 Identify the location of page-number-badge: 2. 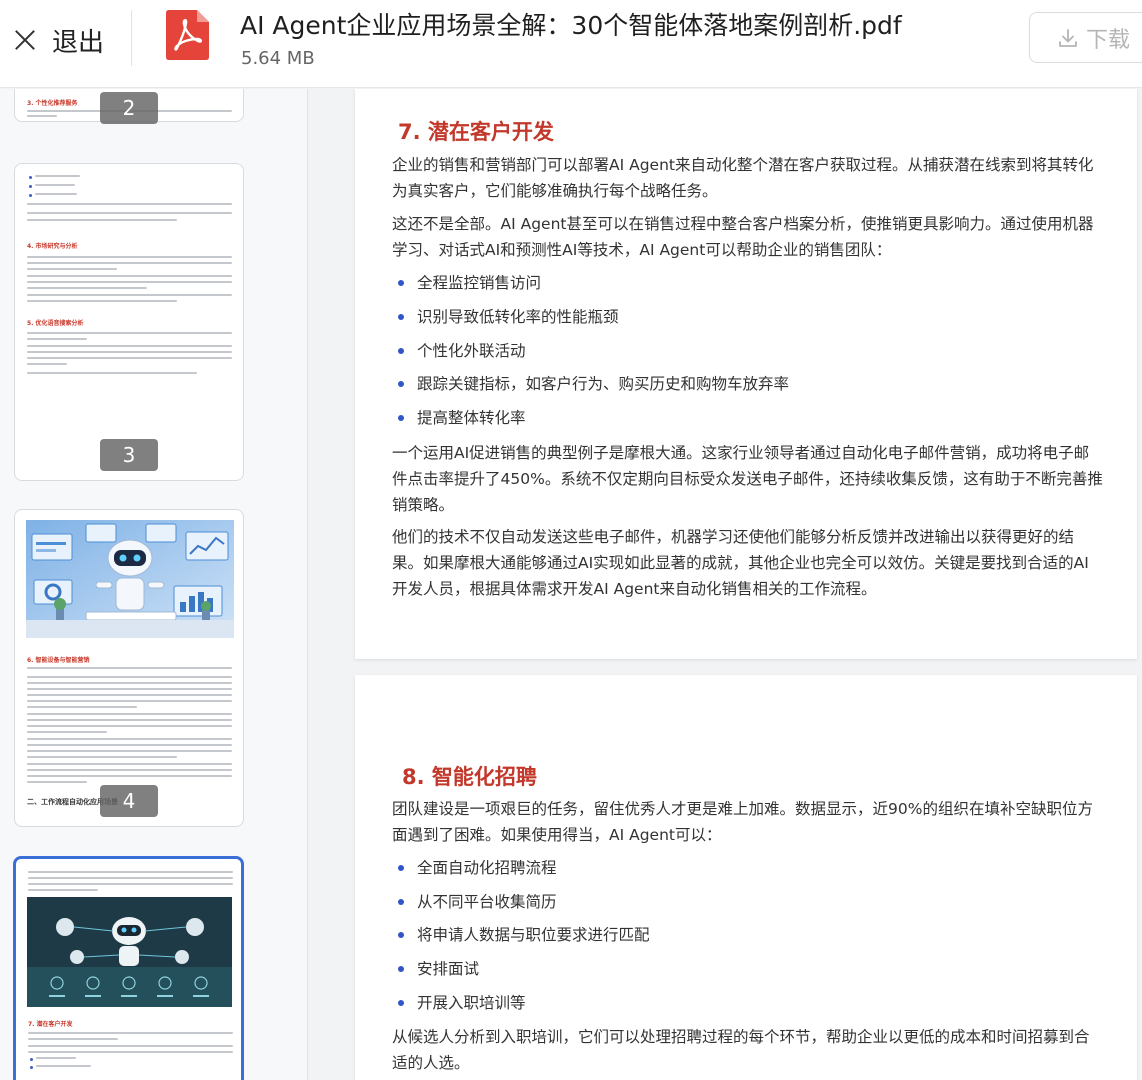
(129, 108).